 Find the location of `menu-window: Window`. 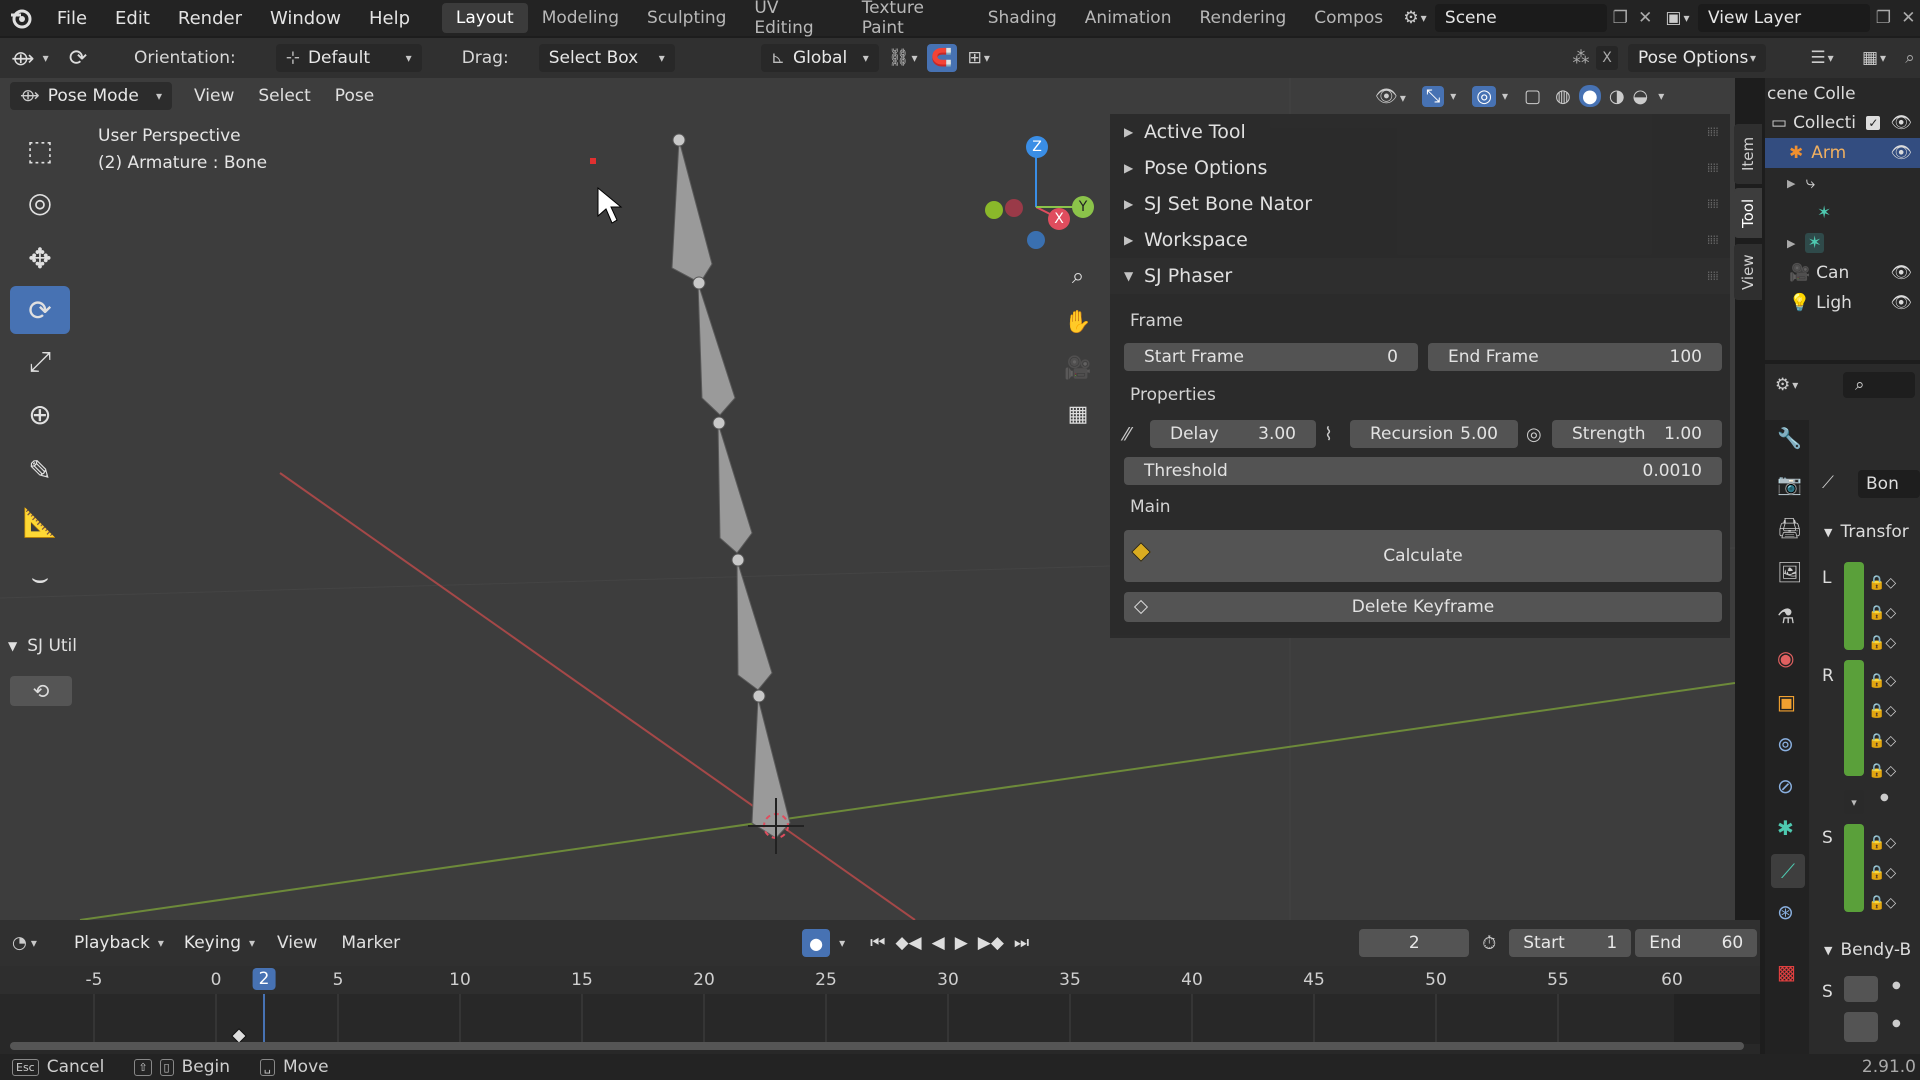

menu-window: Window is located at coordinates (305, 18).